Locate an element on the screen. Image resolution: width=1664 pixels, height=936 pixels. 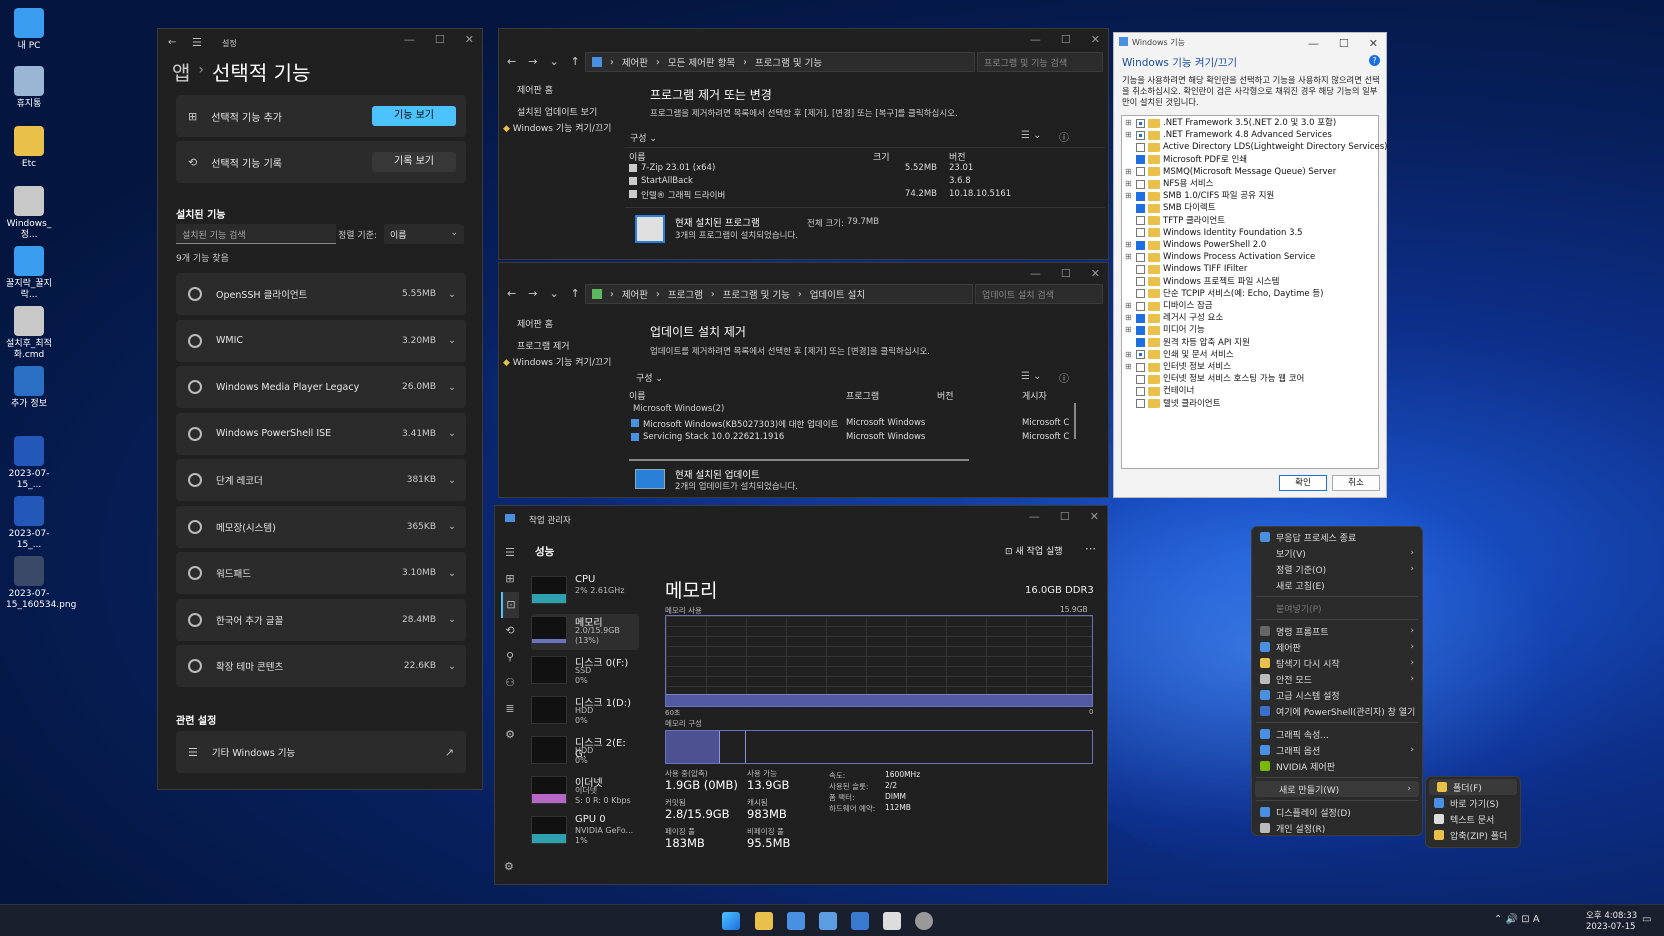
feature-tree-item: 단순 TCPIP 서비스(예: Echo, Daytime 등) is located at coordinates (1256, 294).